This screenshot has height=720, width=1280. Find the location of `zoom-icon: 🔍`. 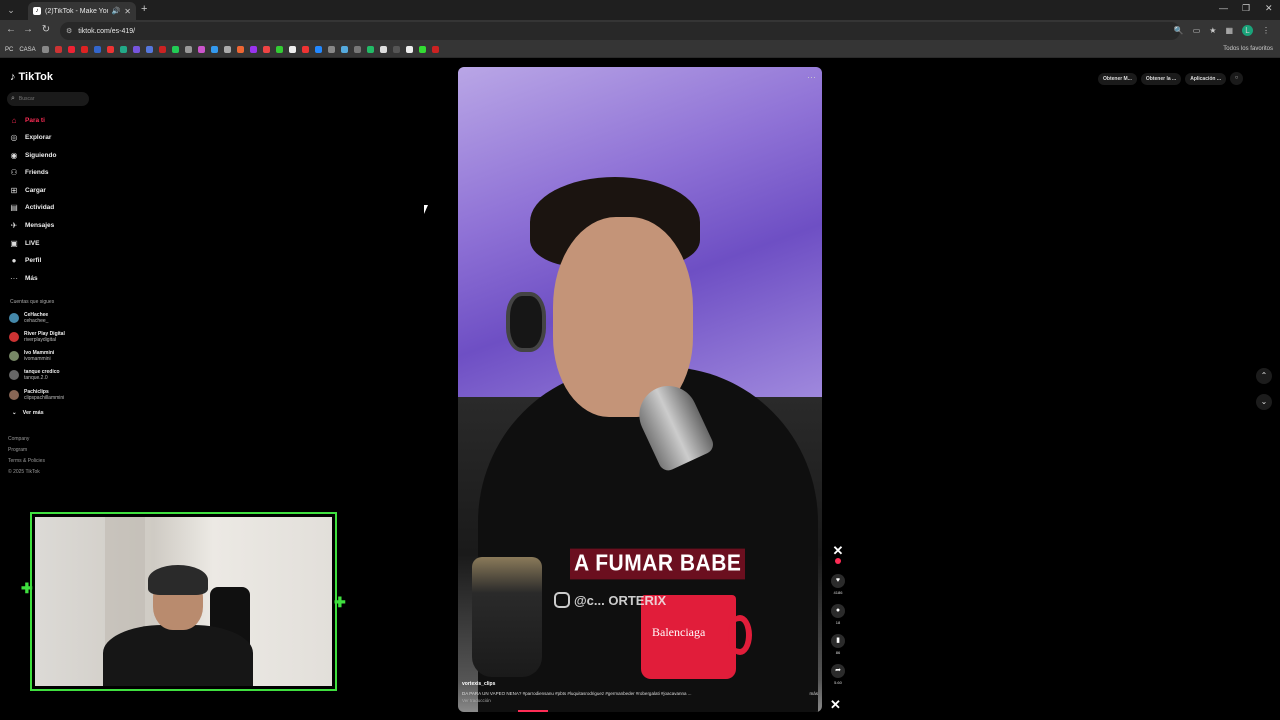

zoom-icon: 🔍 is located at coordinates (1179, 30).